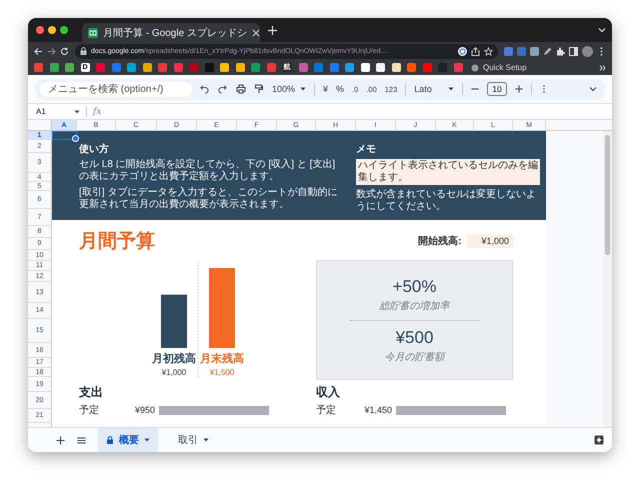 The image size is (640, 491). What do you see at coordinates (272, 30) in the screenshot?
I see `new-tab-icon` at bounding box center [272, 30].